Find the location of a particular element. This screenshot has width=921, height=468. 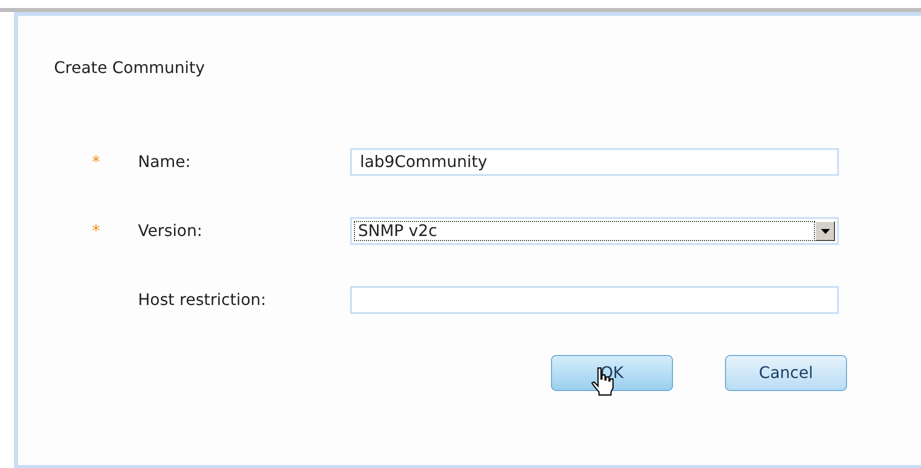

input-field: lab9Community is located at coordinates (594, 162).